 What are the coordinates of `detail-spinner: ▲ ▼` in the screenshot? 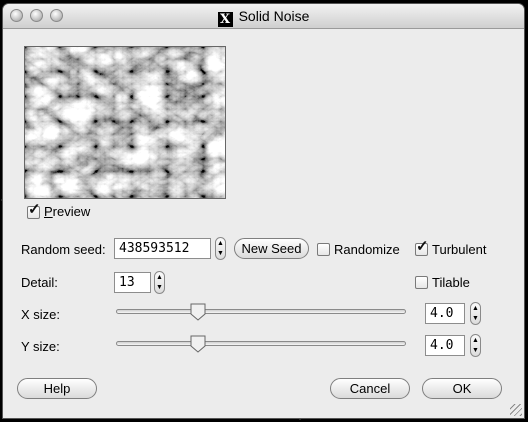 It's located at (159, 282).